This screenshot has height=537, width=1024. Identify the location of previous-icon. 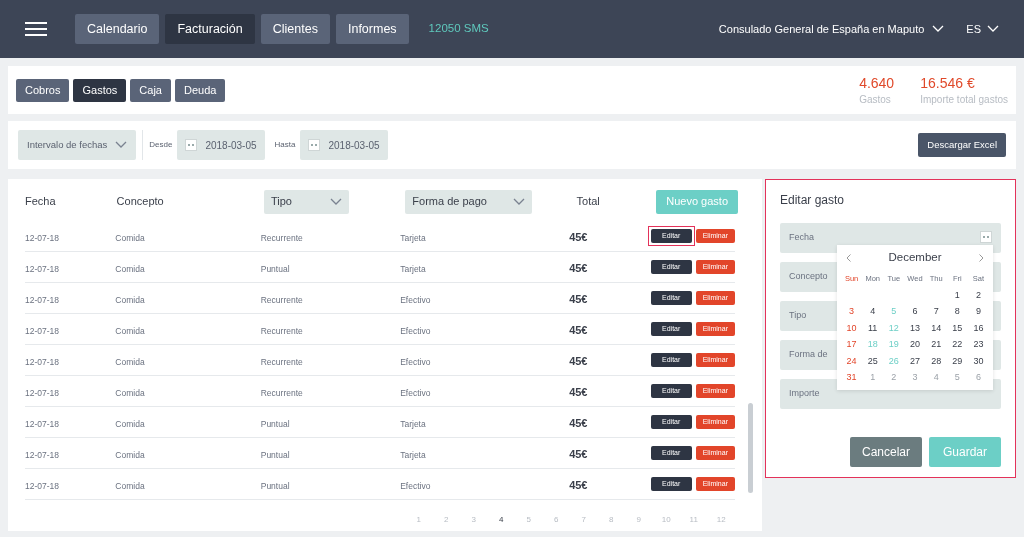
(848, 258).